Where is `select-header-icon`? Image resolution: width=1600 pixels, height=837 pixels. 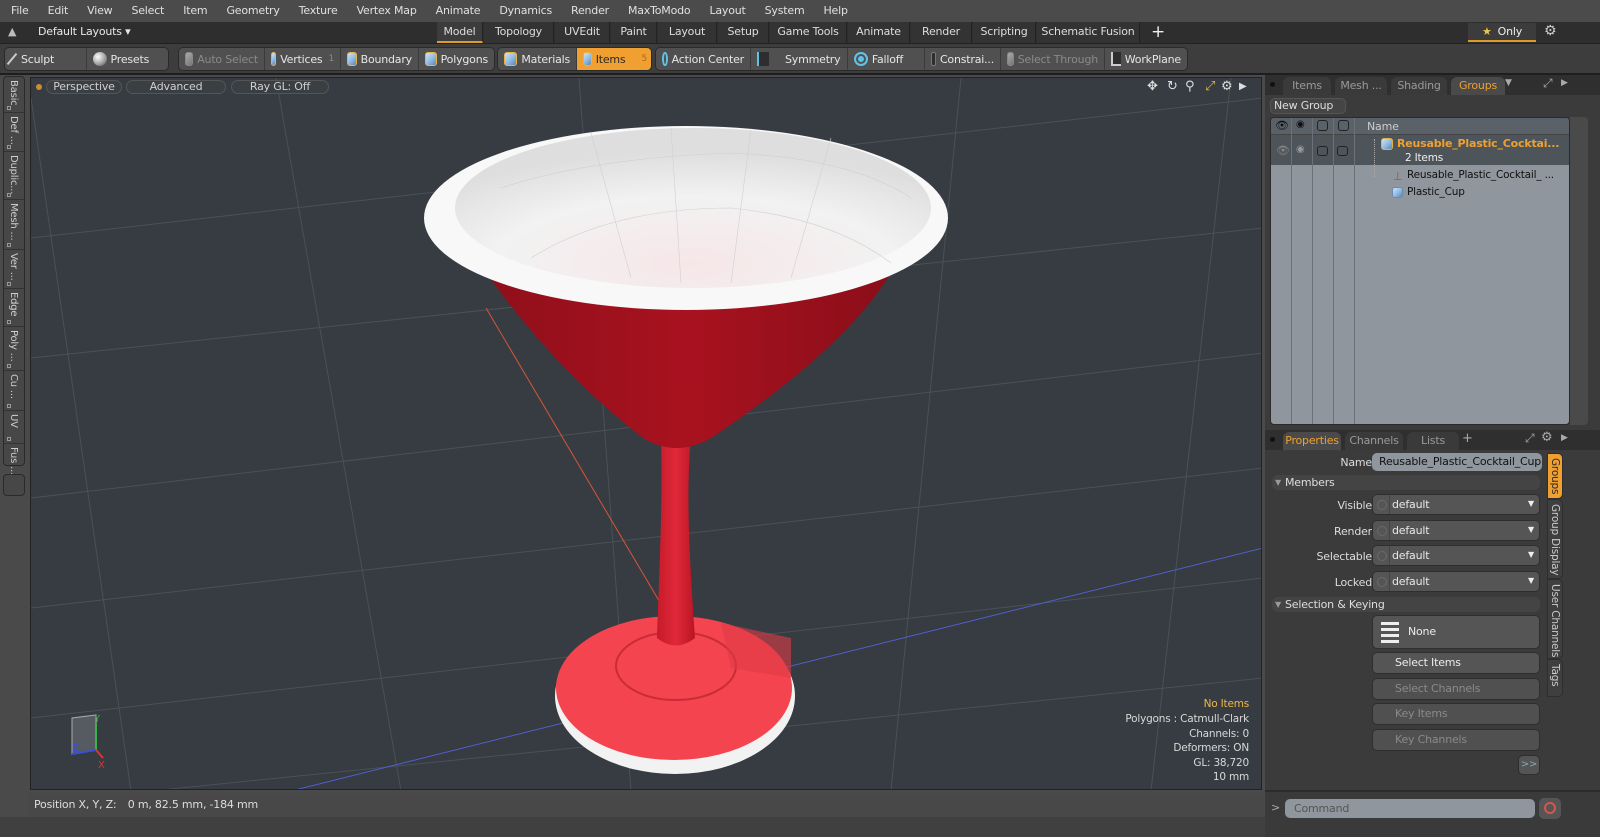 select-header-icon is located at coordinates (1343, 125).